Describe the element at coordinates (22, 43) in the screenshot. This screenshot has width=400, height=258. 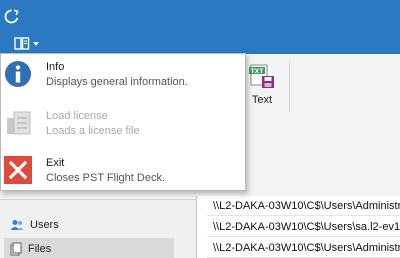
I see `book-icon` at that location.